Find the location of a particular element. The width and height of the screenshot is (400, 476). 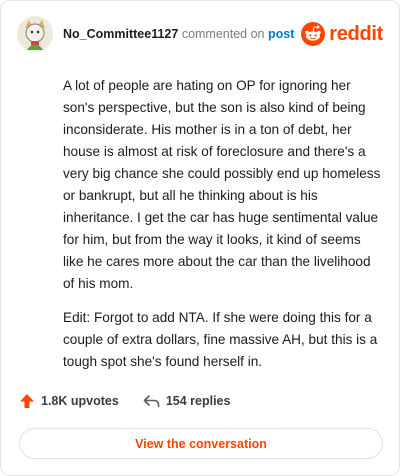

upvotes-count: 1.8K upvotes is located at coordinates (80, 401).